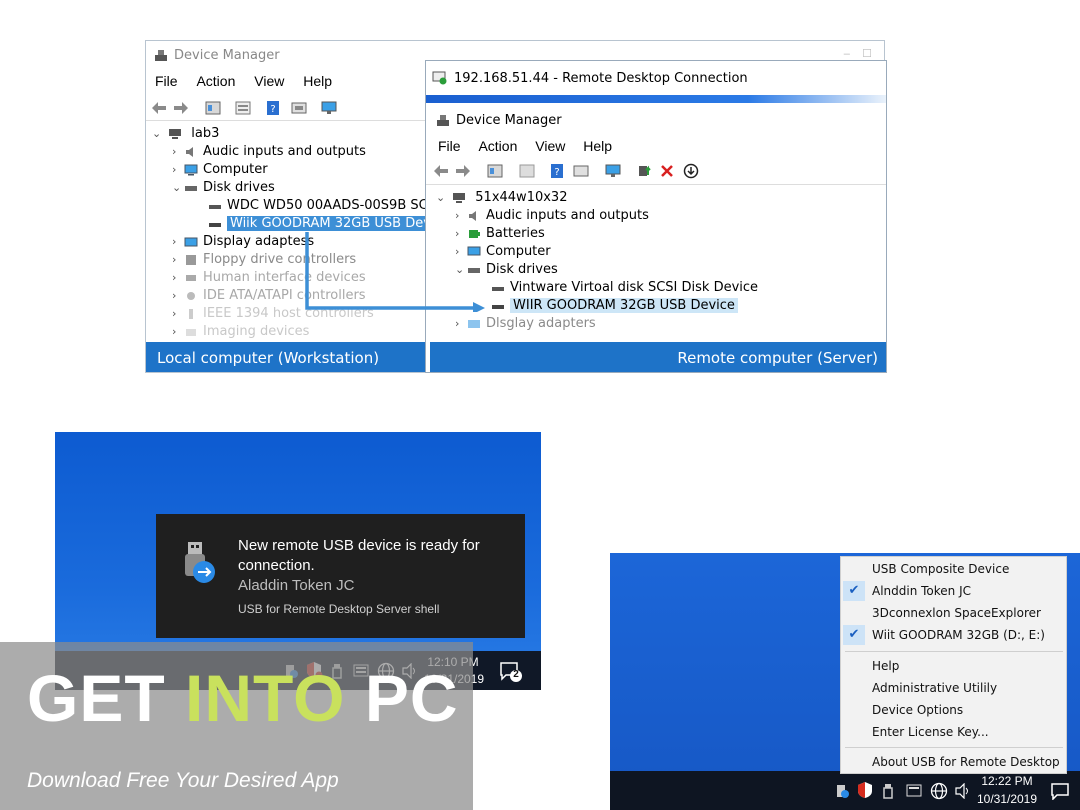 The width and height of the screenshot is (1080, 810). I want to click on action-center-icon, so click(1060, 791).